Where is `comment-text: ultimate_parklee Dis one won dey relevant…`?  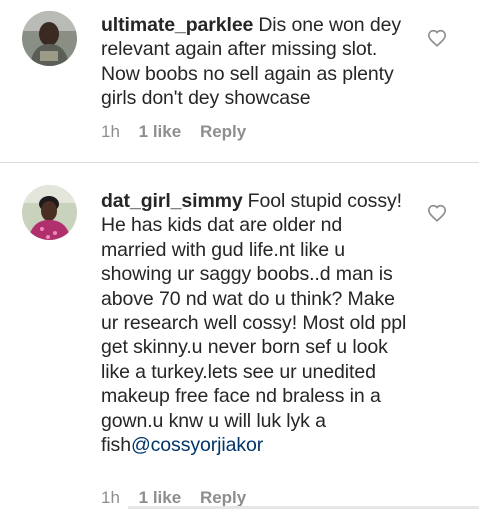 comment-text: ultimate_parklee Dis one won dey relevant… is located at coordinates (256, 62).